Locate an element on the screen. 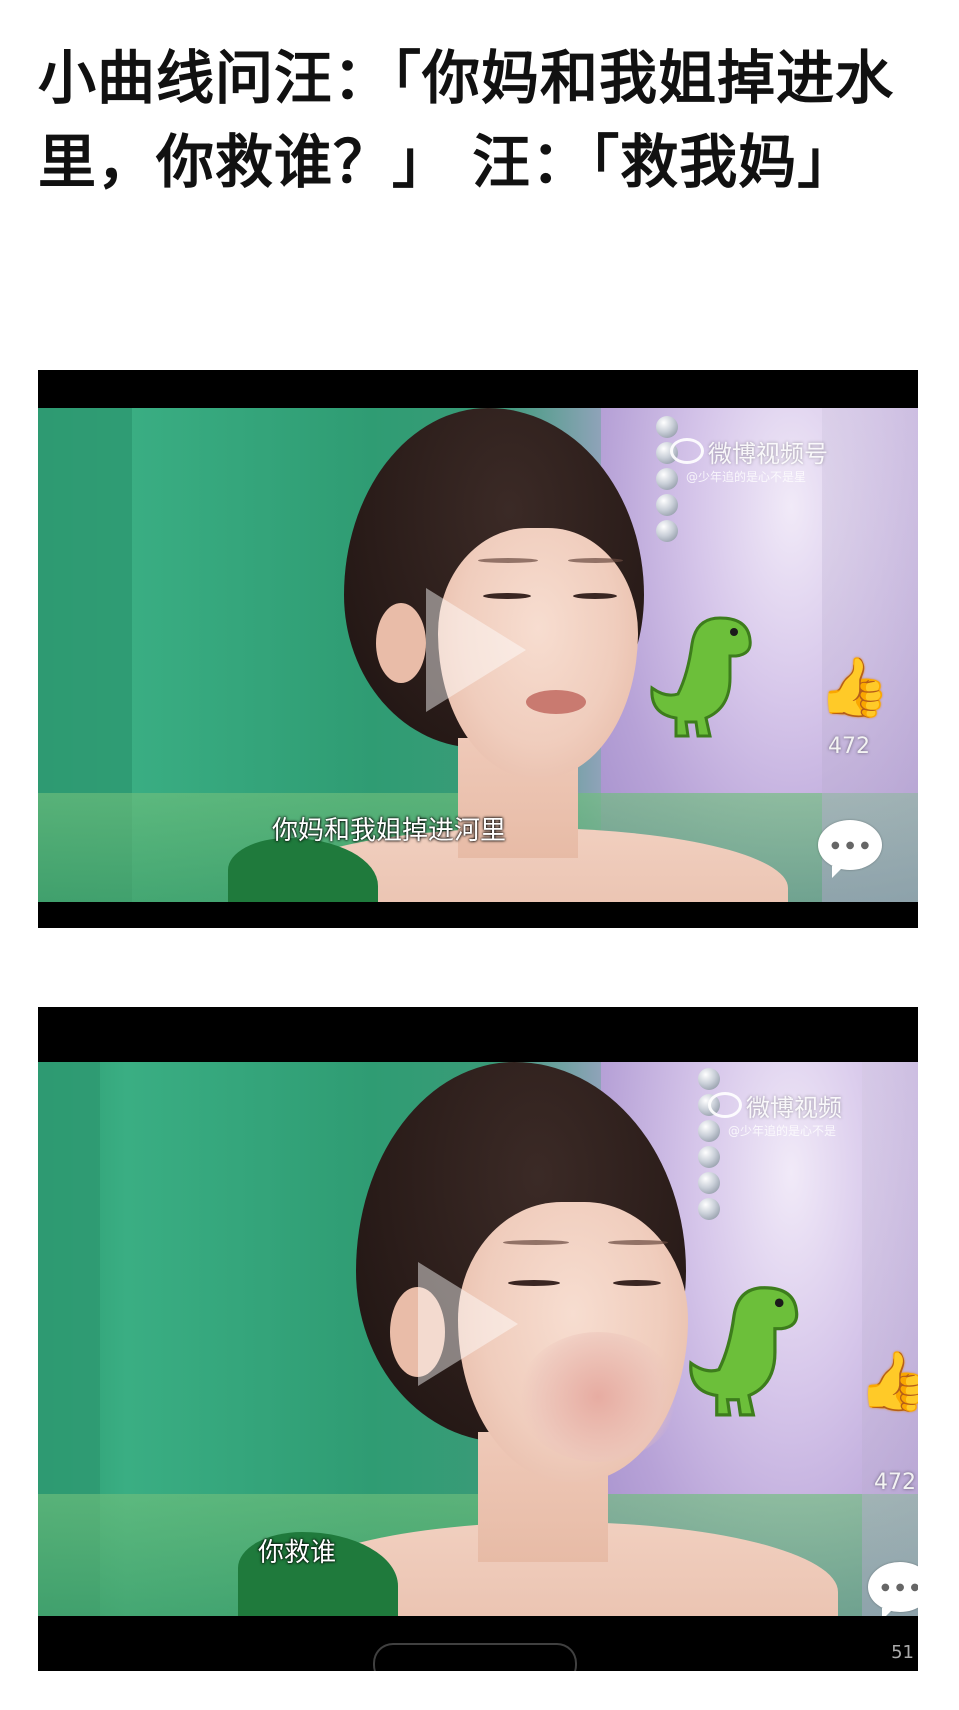 The height and width of the screenshot is (1710, 959). video-subtitle: 你救谁 is located at coordinates (297, 1553).